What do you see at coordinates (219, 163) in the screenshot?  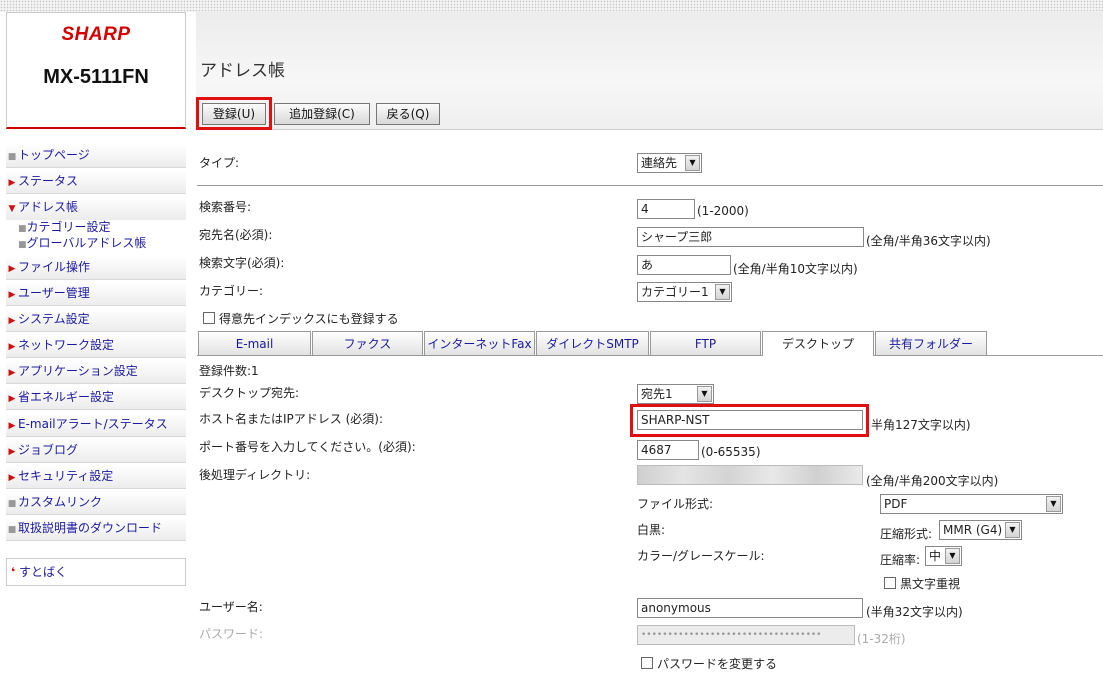 I see `type-label: タイプ:` at bounding box center [219, 163].